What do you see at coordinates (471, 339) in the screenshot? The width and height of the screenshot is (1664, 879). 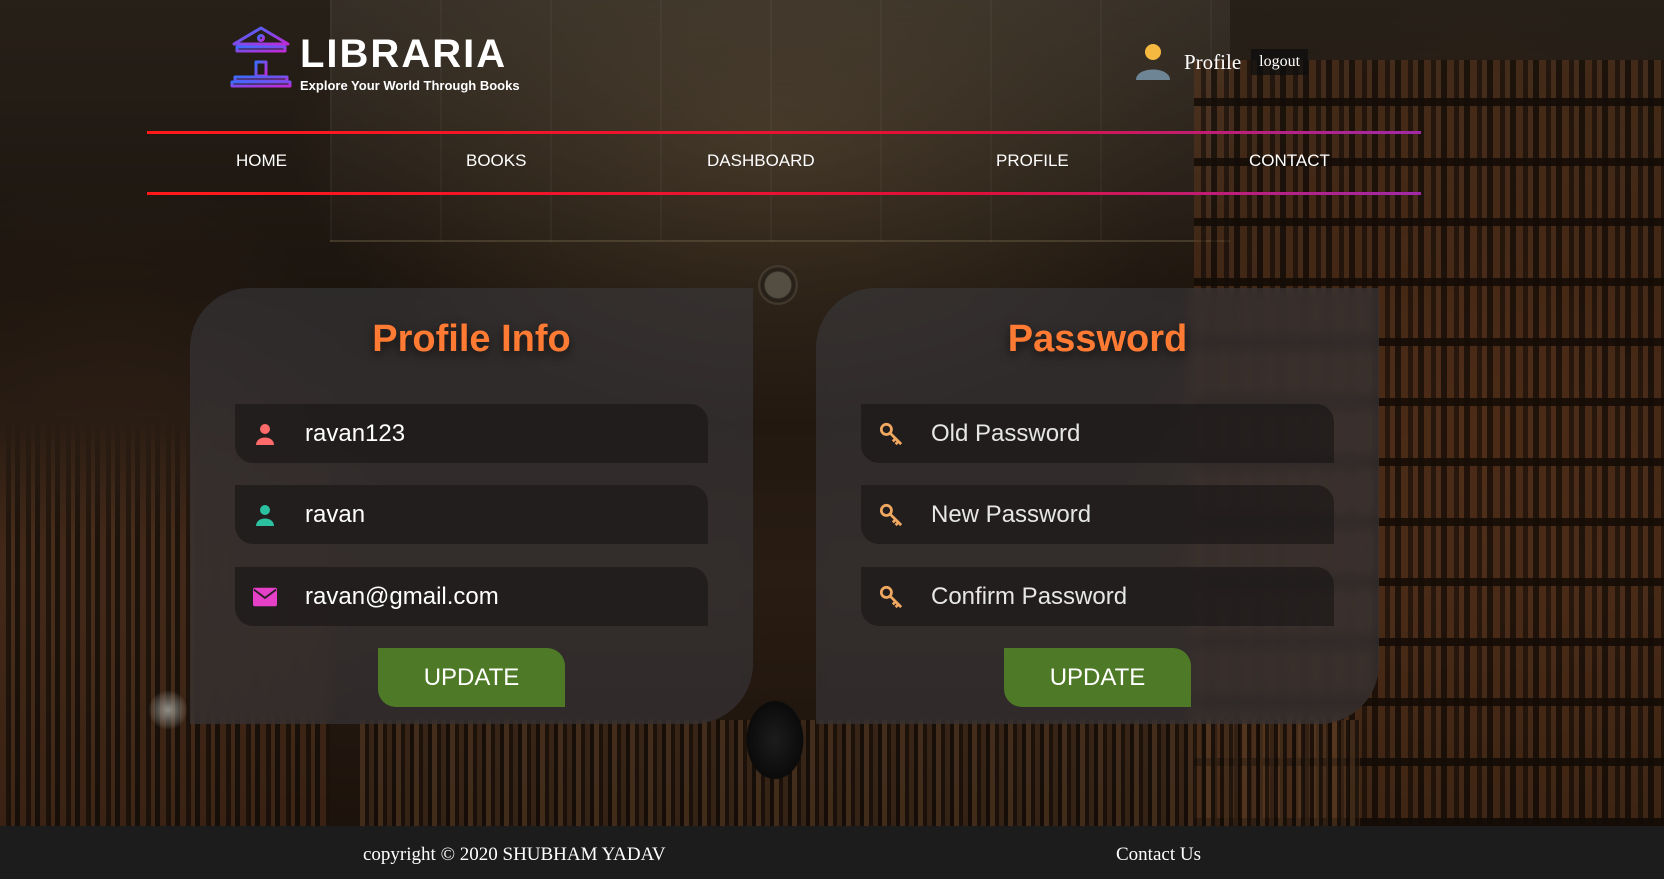 I see `profile-info-title: Profile Info` at bounding box center [471, 339].